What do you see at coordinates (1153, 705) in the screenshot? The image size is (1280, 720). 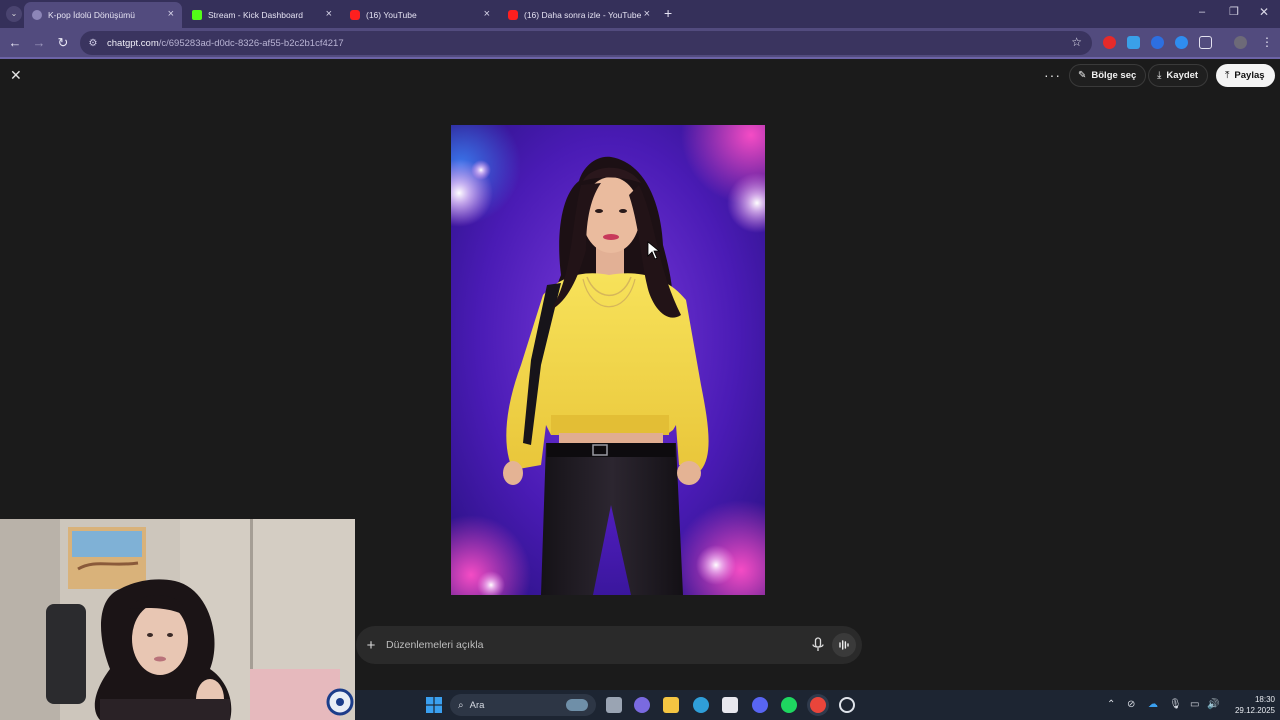 I see `tray-cloud-icon: ☁` at bounding box center [1153, 705].